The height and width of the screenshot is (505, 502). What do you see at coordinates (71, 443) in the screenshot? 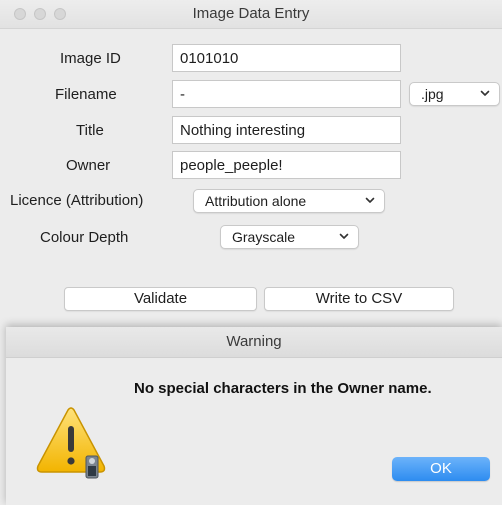
I see `warning-triangle-icon` at bounding box center [71, 443].